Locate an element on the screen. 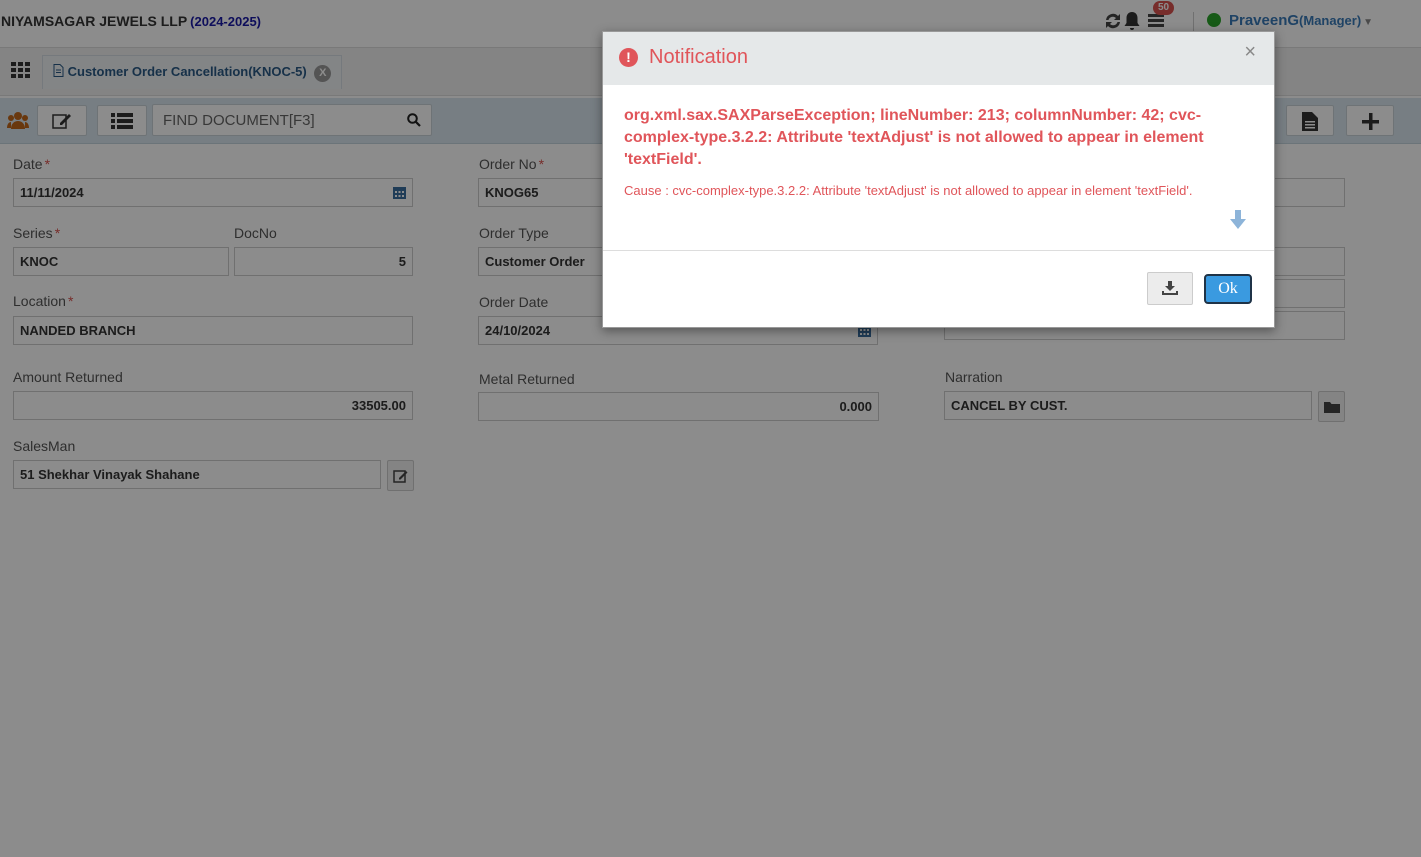 The width and height of the screenshot is (1421, 857). dialog-header: ! Notification × is located at coordinates (938, 58).